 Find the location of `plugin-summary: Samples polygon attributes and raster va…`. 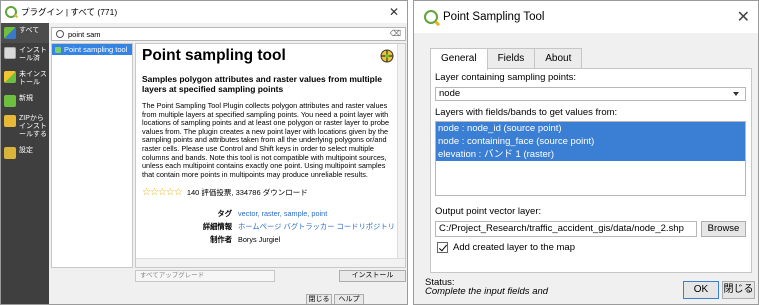

plugin-summary: Samples polygon attributes and raster va… is located at coordinates (262, 84).